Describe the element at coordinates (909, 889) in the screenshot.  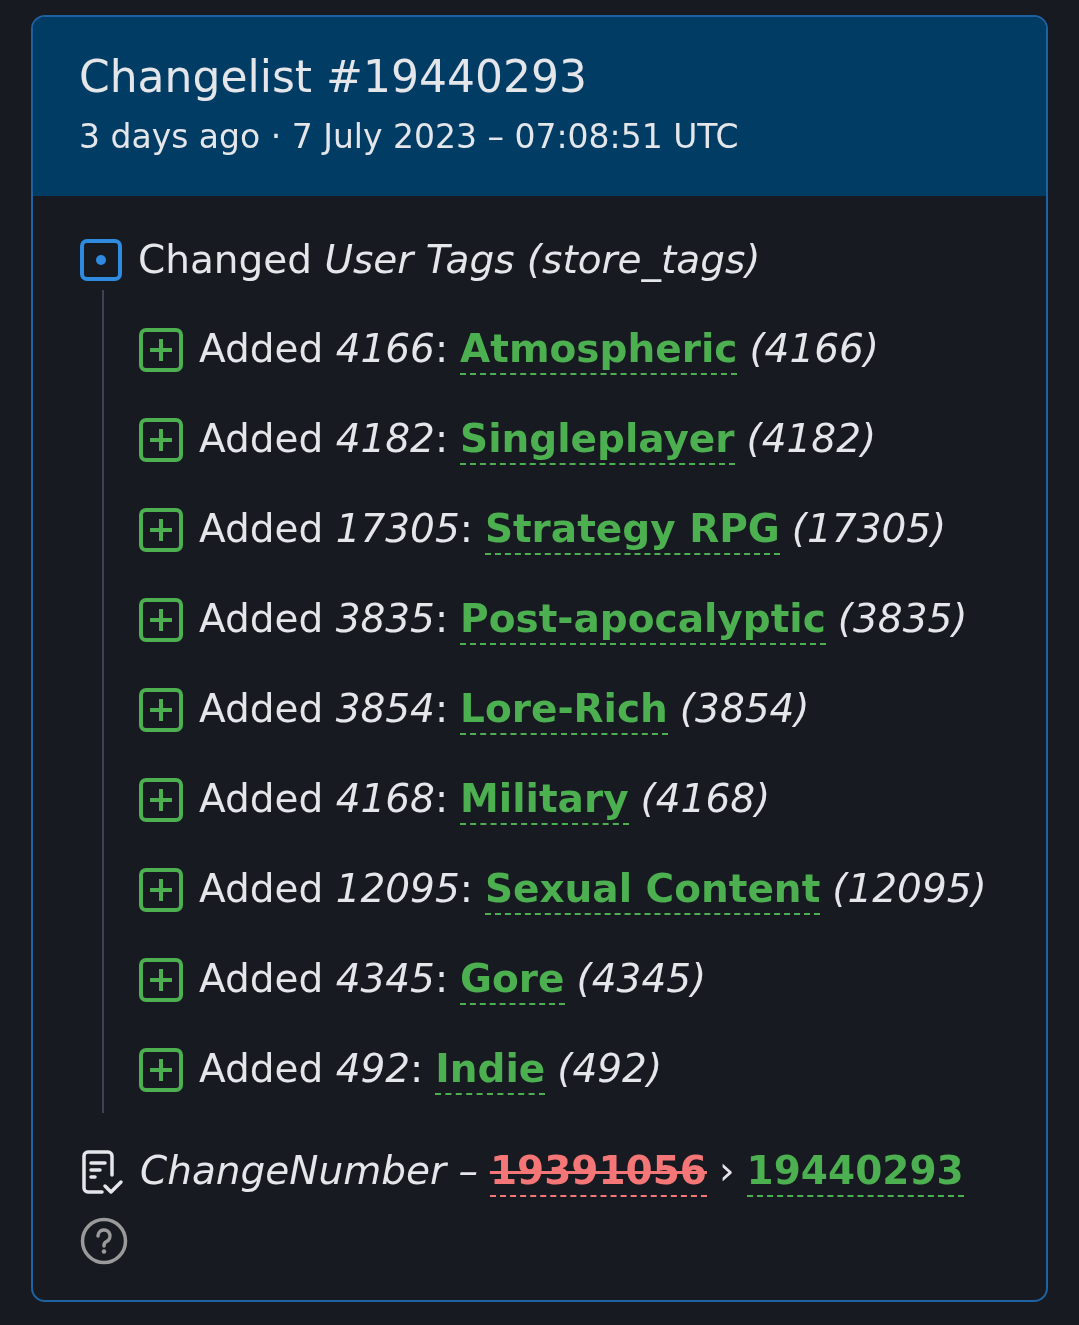
I see `tag-id: (12095)` at that location.